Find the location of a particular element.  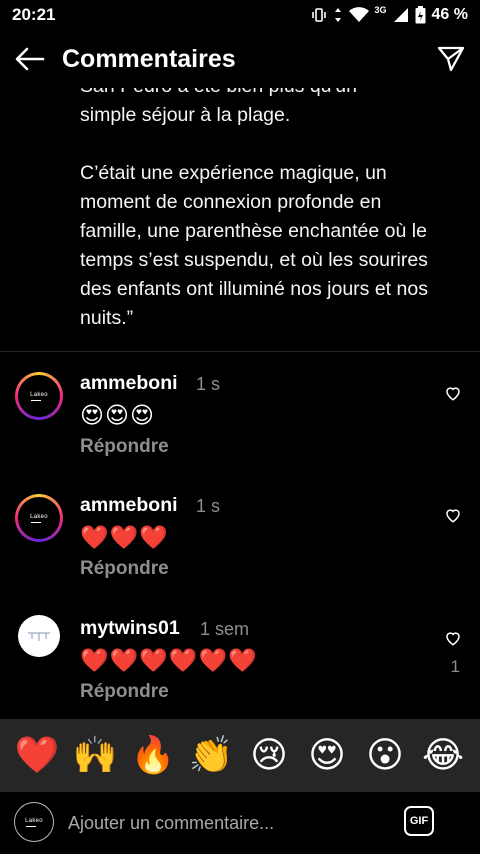

battery-level: 46 % is located at coordinates (449, 14).